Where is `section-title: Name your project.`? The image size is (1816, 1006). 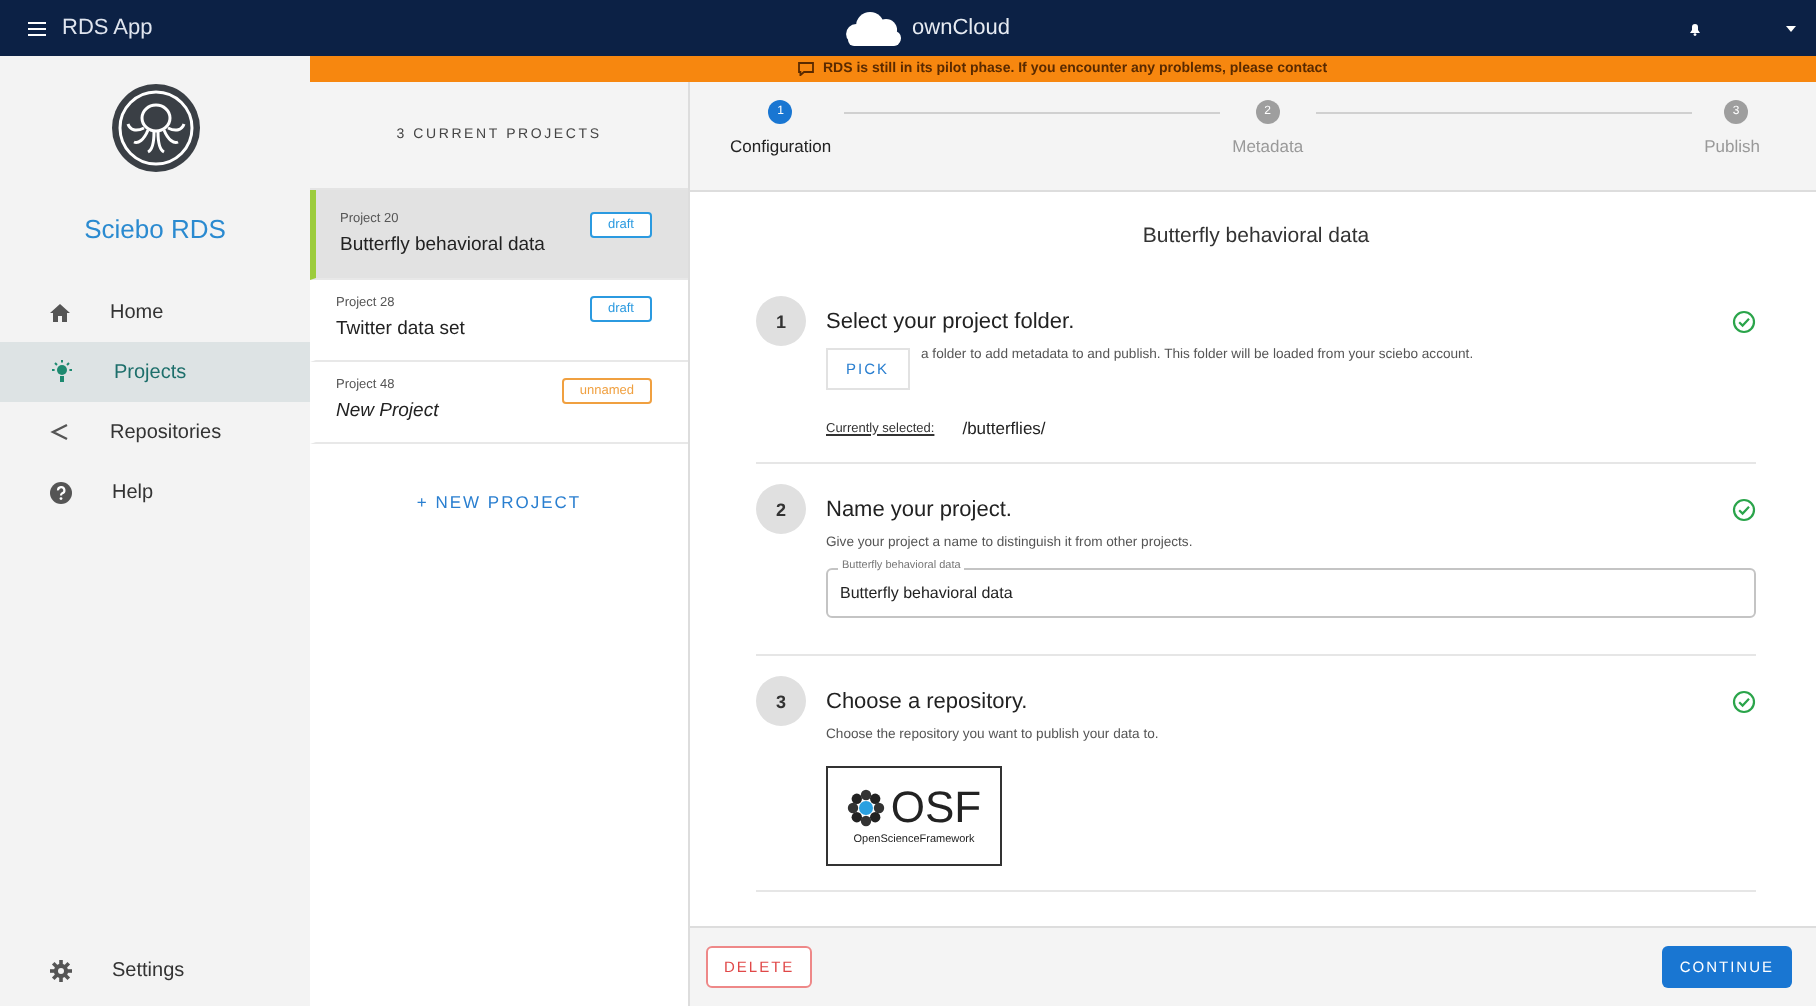
section-title: Name your project. is located at coordinates (920, 509).